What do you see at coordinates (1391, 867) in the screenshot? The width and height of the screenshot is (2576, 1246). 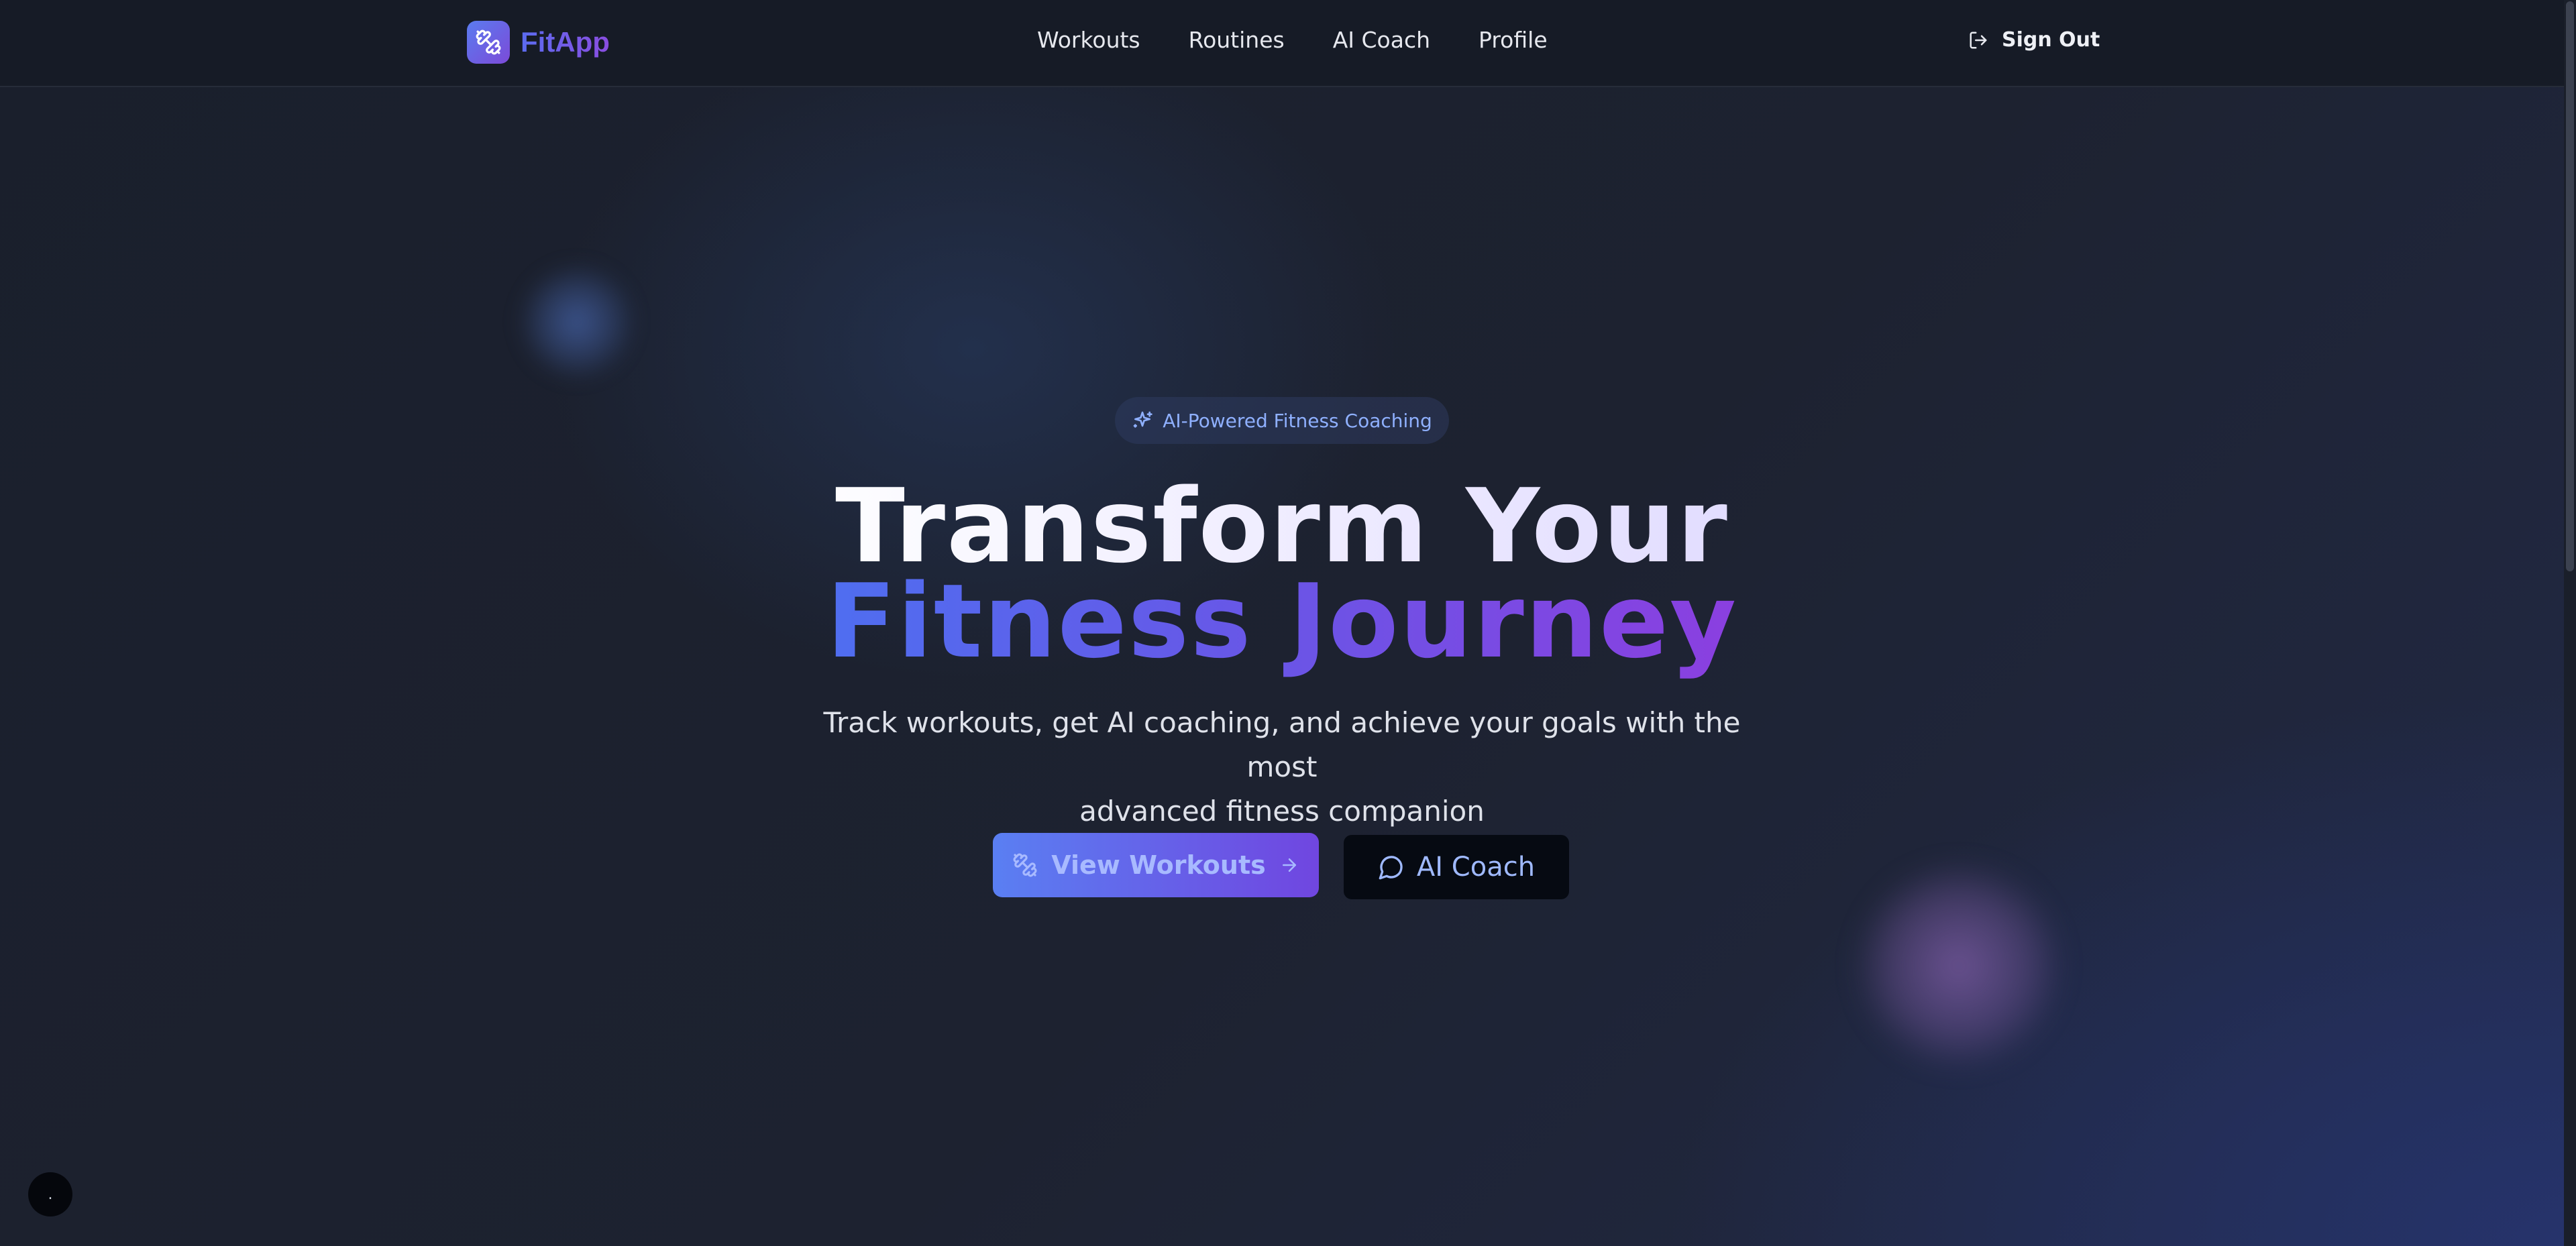 I see `message-circle-icon` at bounding box center [1391, 867].